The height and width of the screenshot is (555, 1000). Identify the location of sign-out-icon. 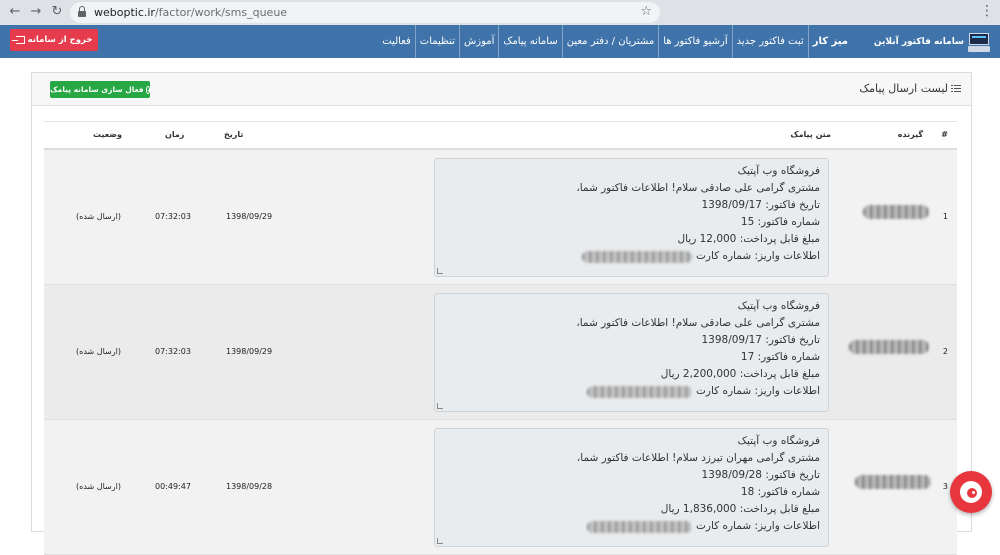
(18, 40).